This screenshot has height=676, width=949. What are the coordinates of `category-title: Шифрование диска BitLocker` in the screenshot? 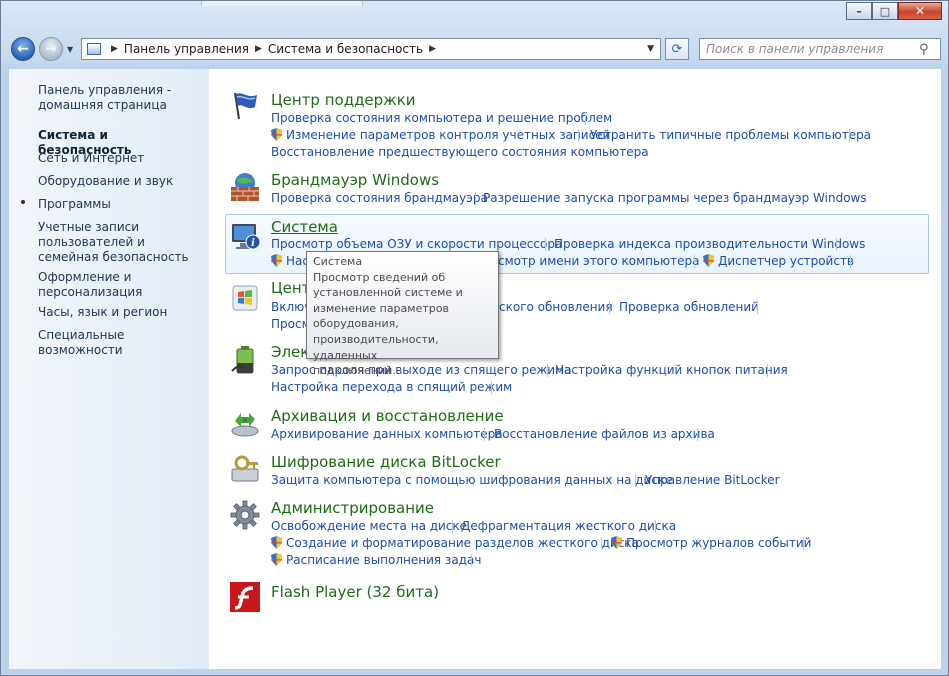 It's located at (386, 462).